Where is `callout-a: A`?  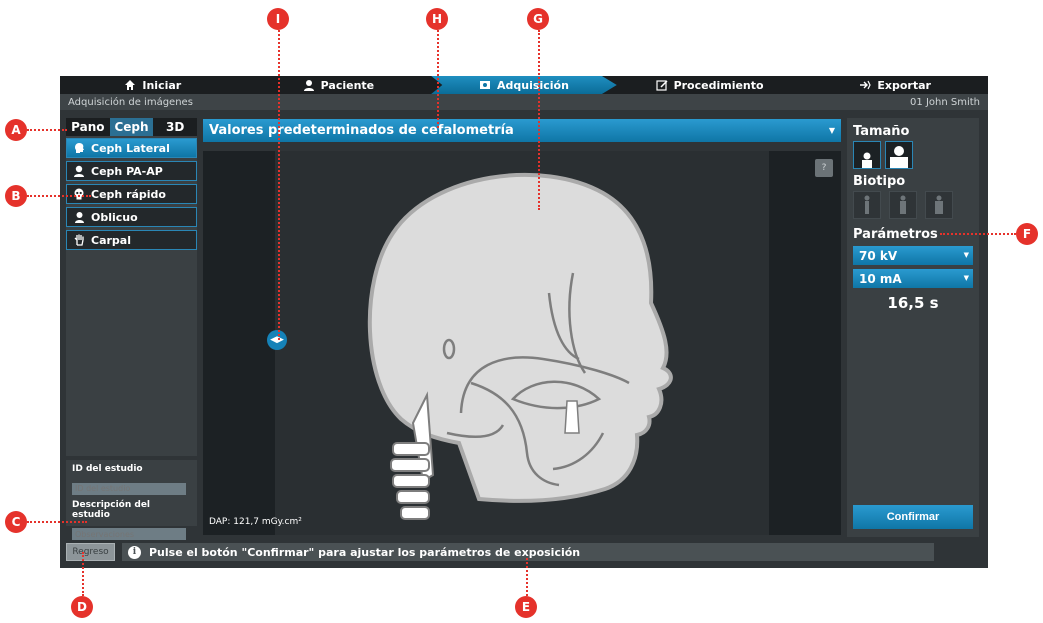
callout-a: A is located at coordinates (16, 130).